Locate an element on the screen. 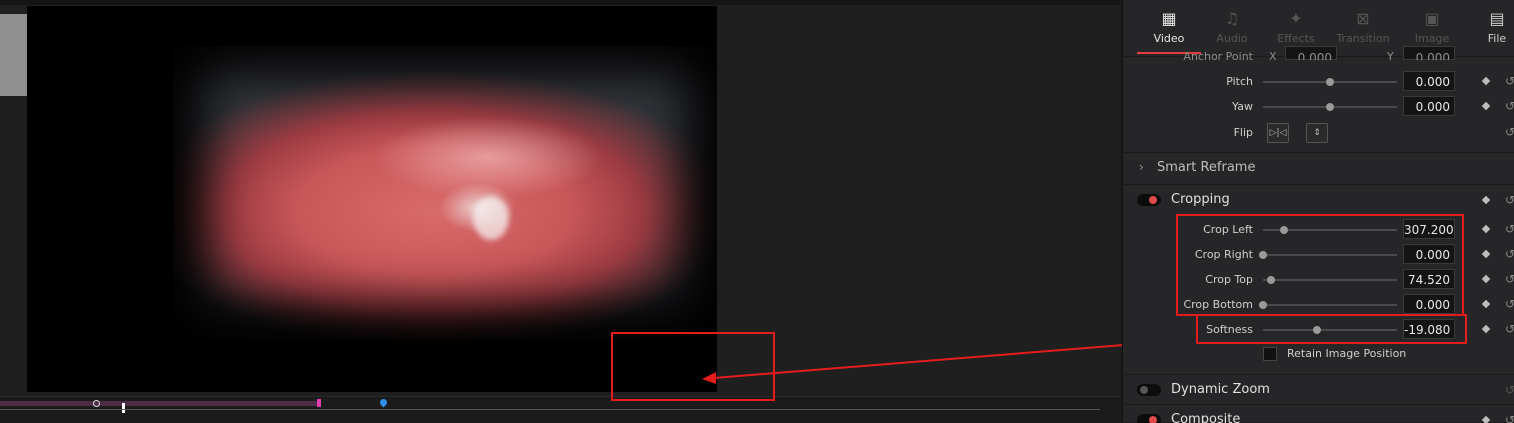  cropping-enable-toggle is located at coordinates (1149, 200).